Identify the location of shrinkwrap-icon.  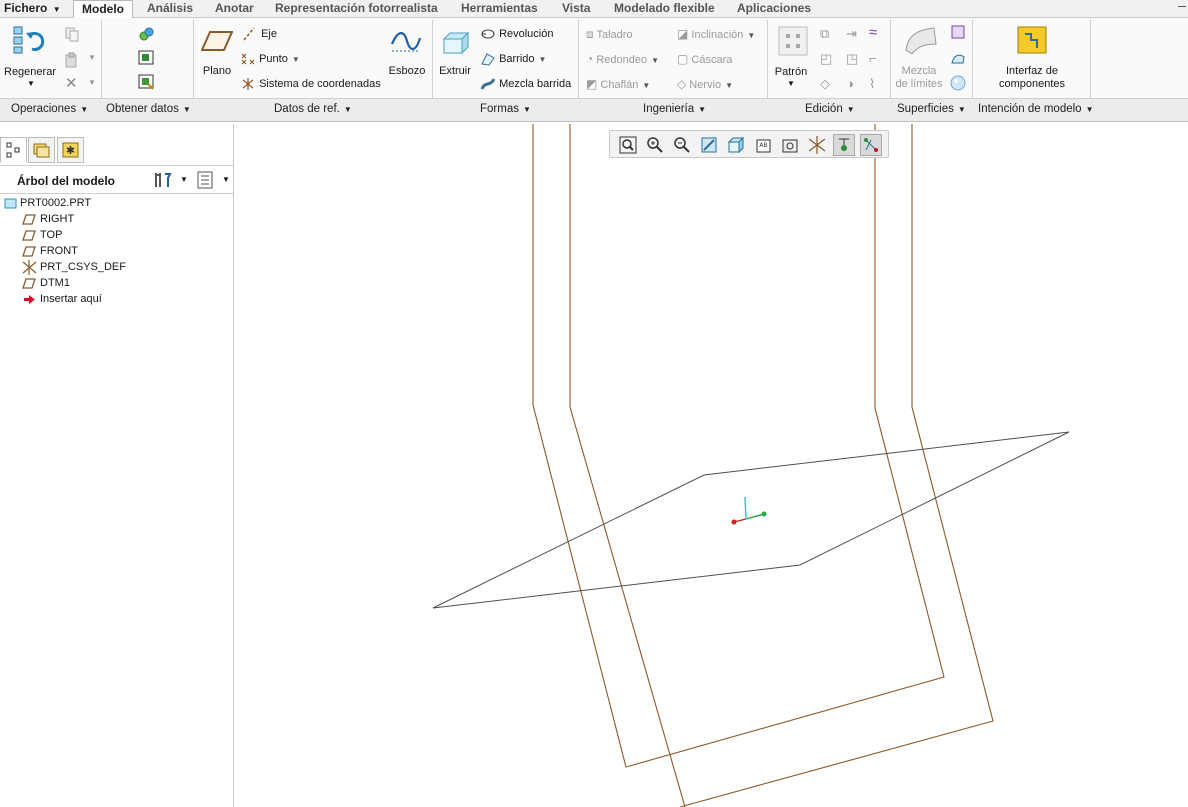
(147, 82).